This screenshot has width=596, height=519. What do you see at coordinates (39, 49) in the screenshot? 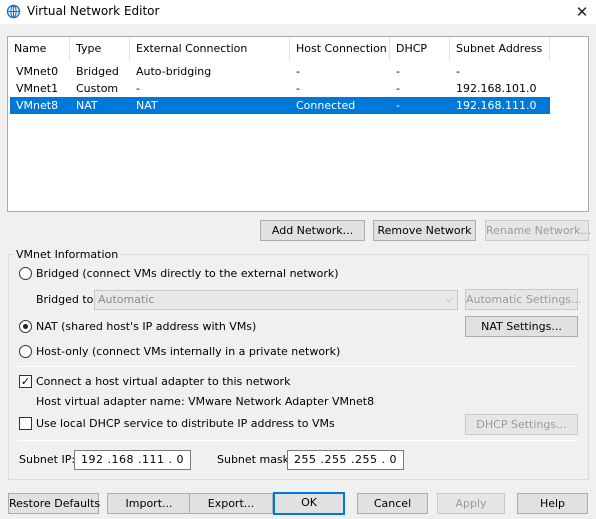
I see `column-header-name: Name` at bounding box center [39, 49].